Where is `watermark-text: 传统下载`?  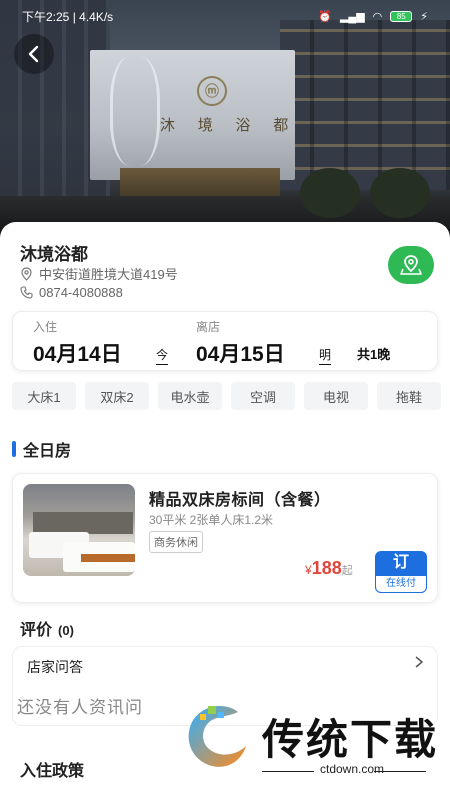 watermark-text: 传统下载 is located at coordinates (350, 739).